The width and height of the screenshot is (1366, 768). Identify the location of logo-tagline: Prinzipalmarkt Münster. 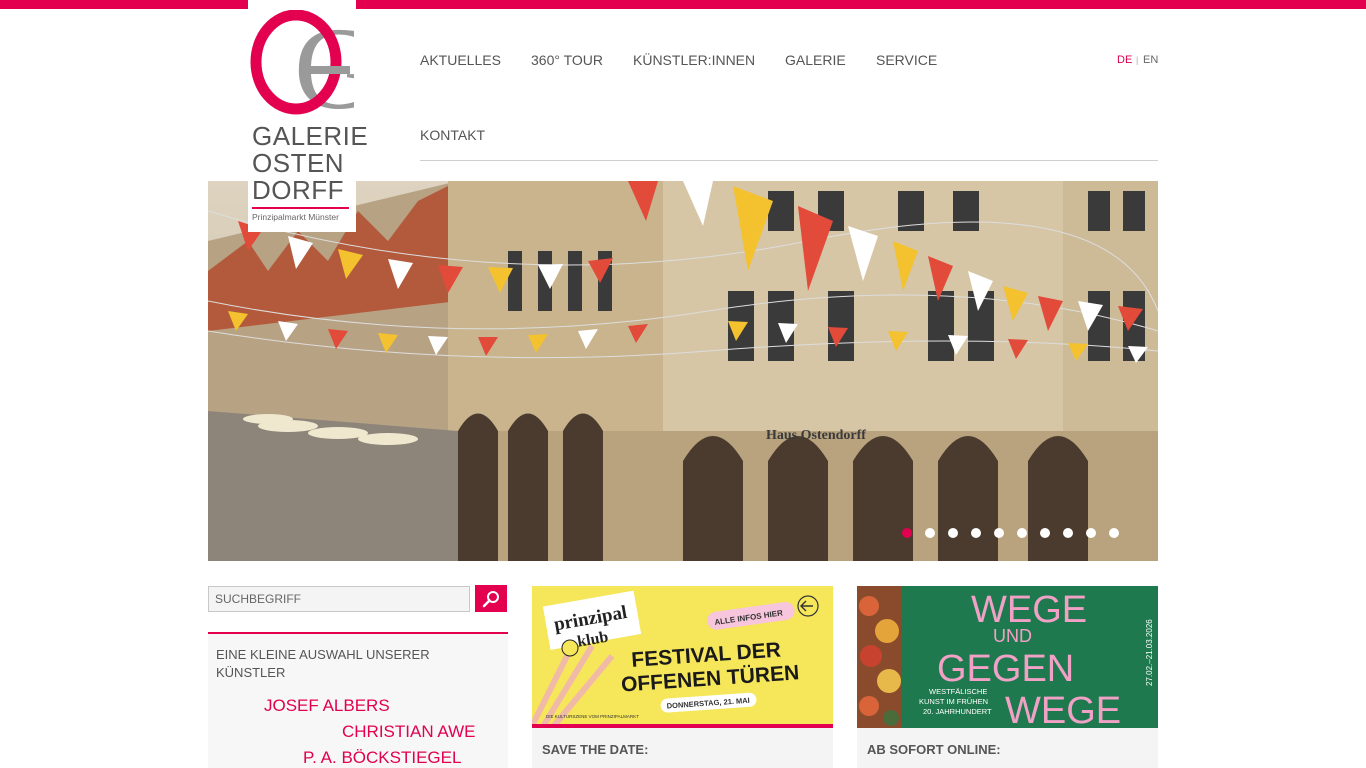
(295, 217).